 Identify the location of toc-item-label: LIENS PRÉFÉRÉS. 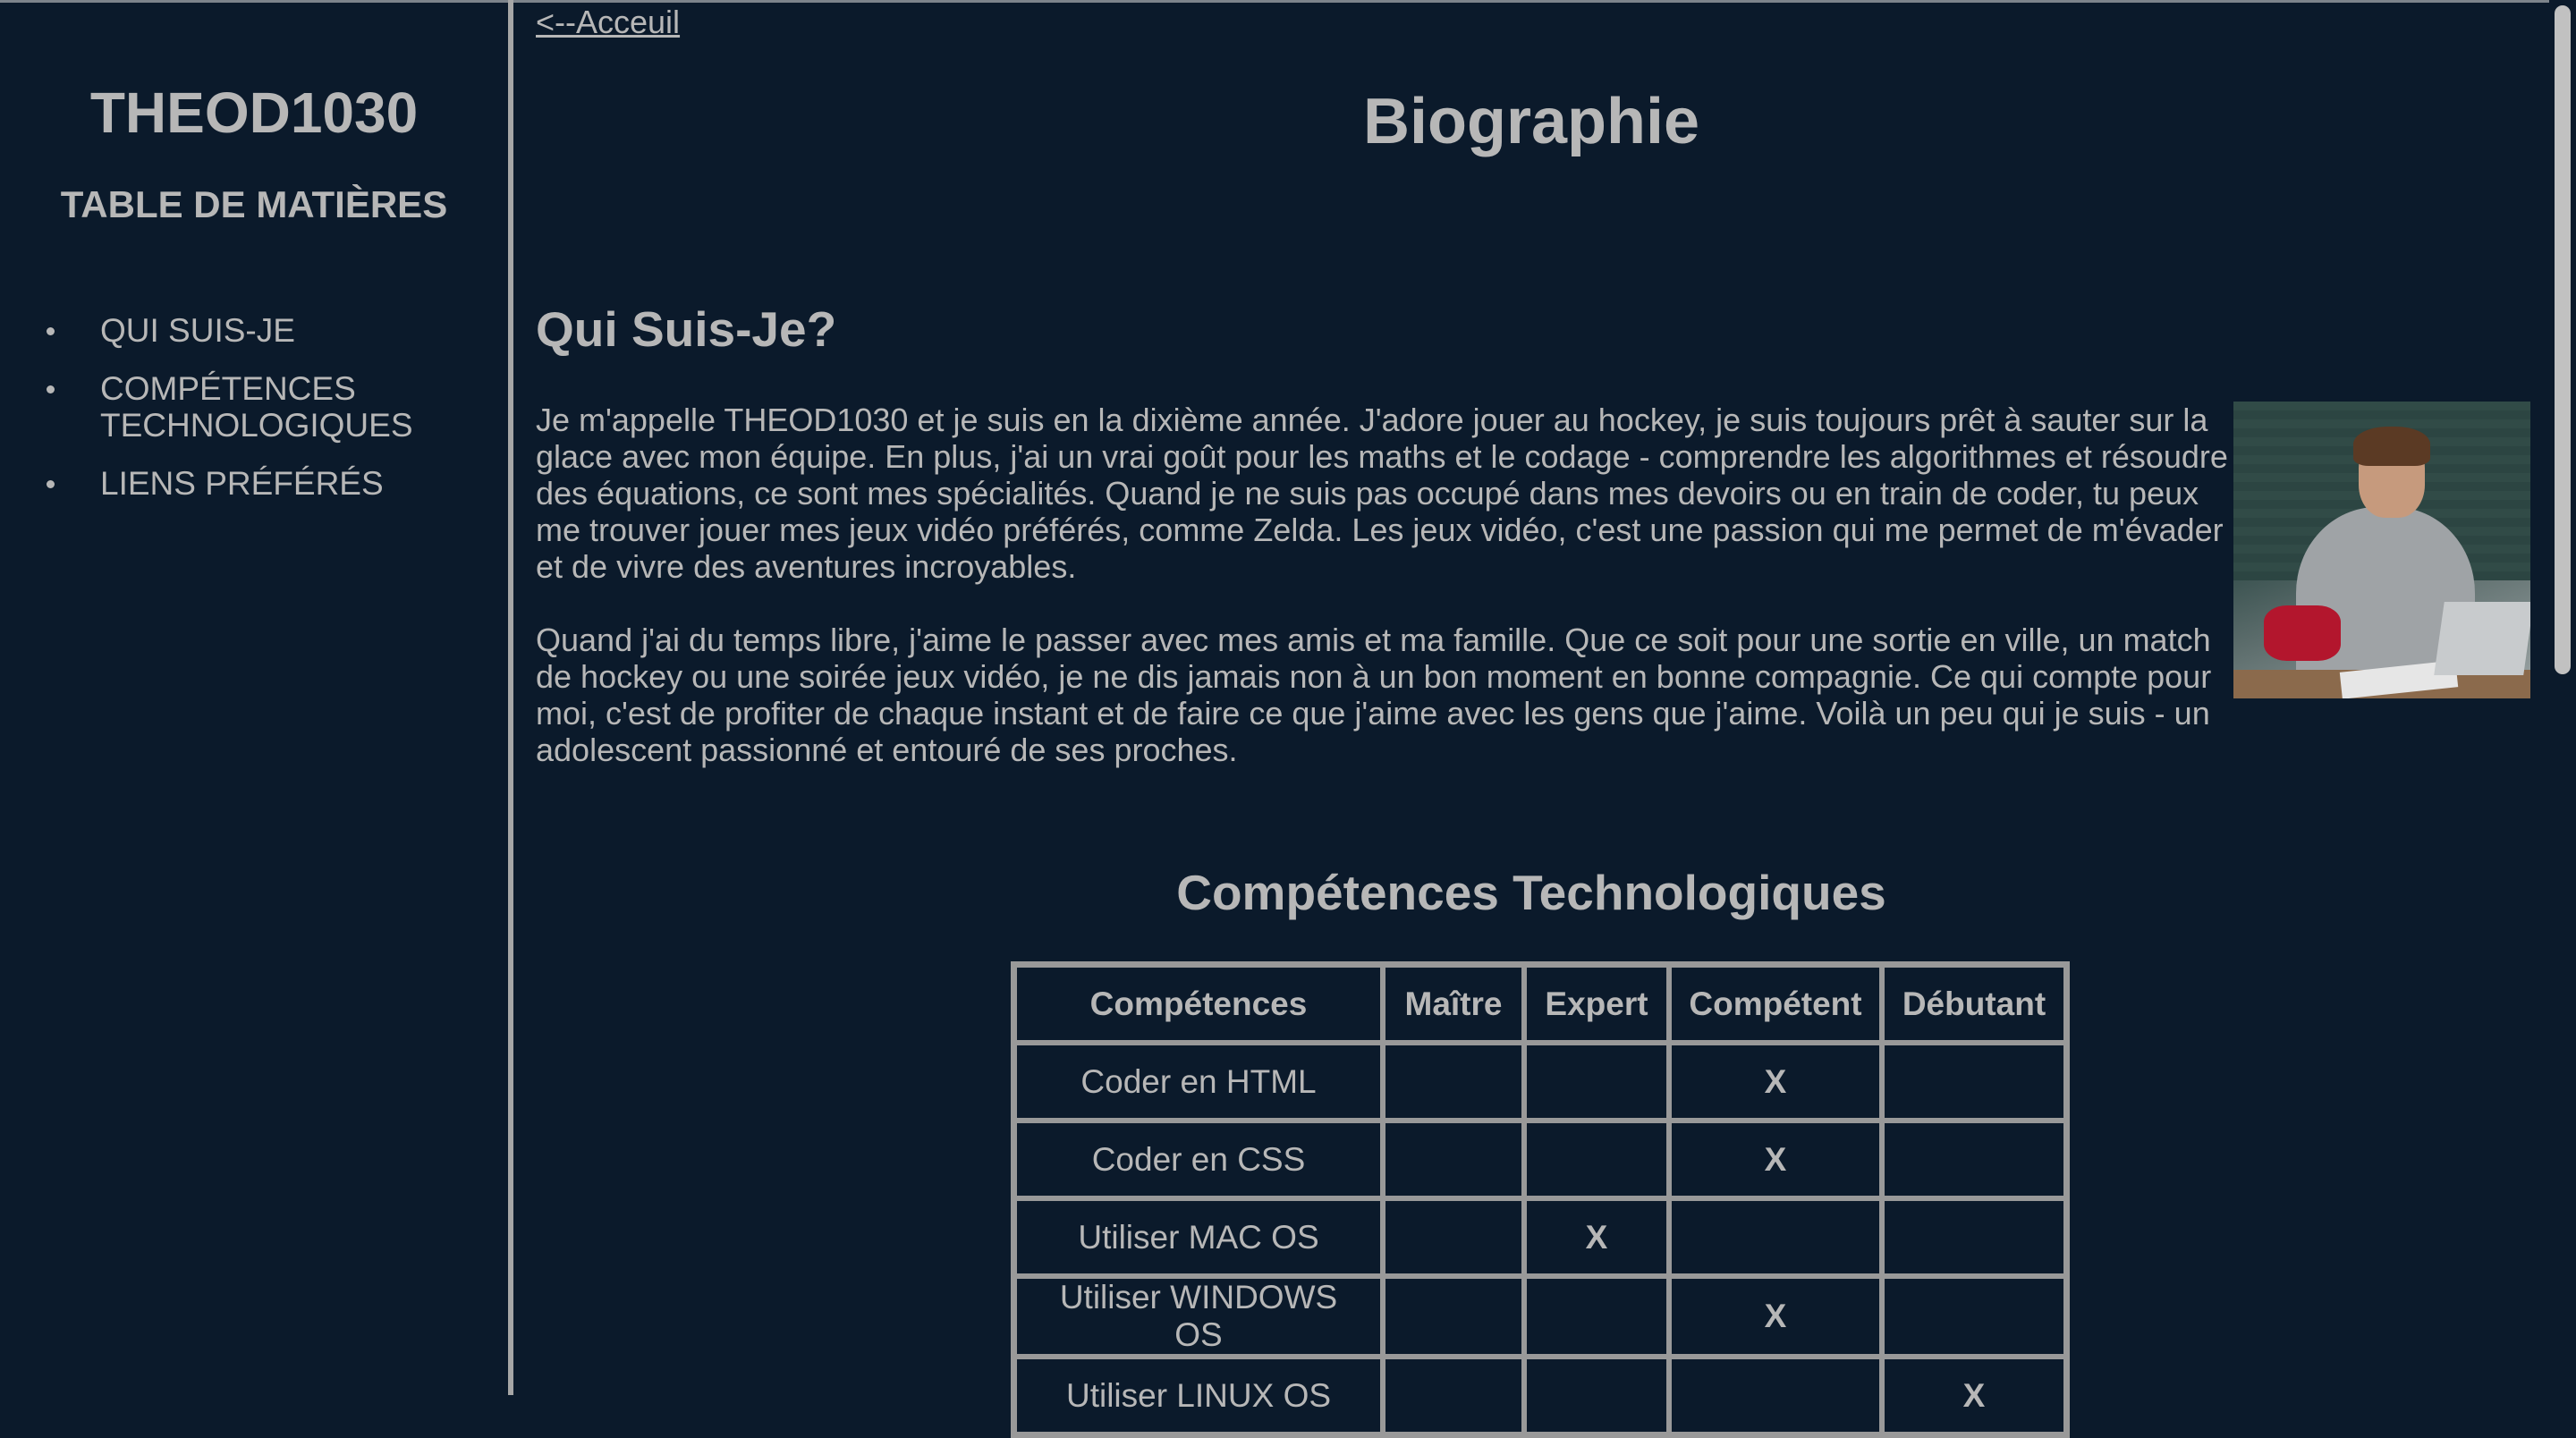
(288, 483).